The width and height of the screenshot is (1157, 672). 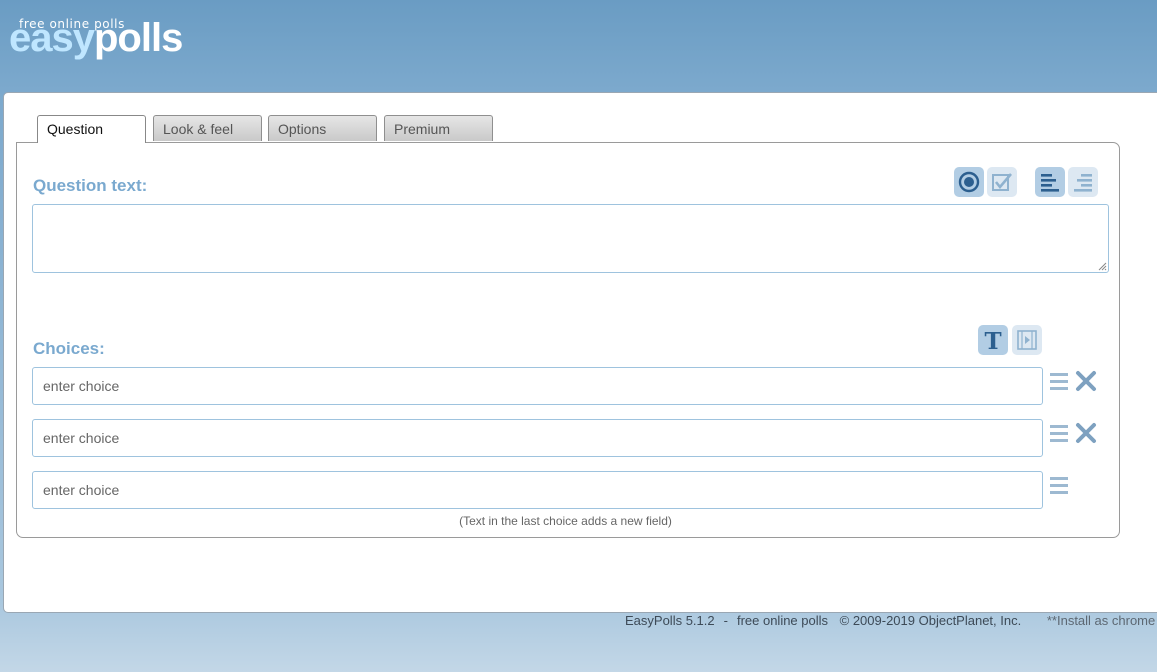 What do you see at coordinates (91, 129) in the screenshot?
I see `tab-question: Question` at bounding box center [91, 129].